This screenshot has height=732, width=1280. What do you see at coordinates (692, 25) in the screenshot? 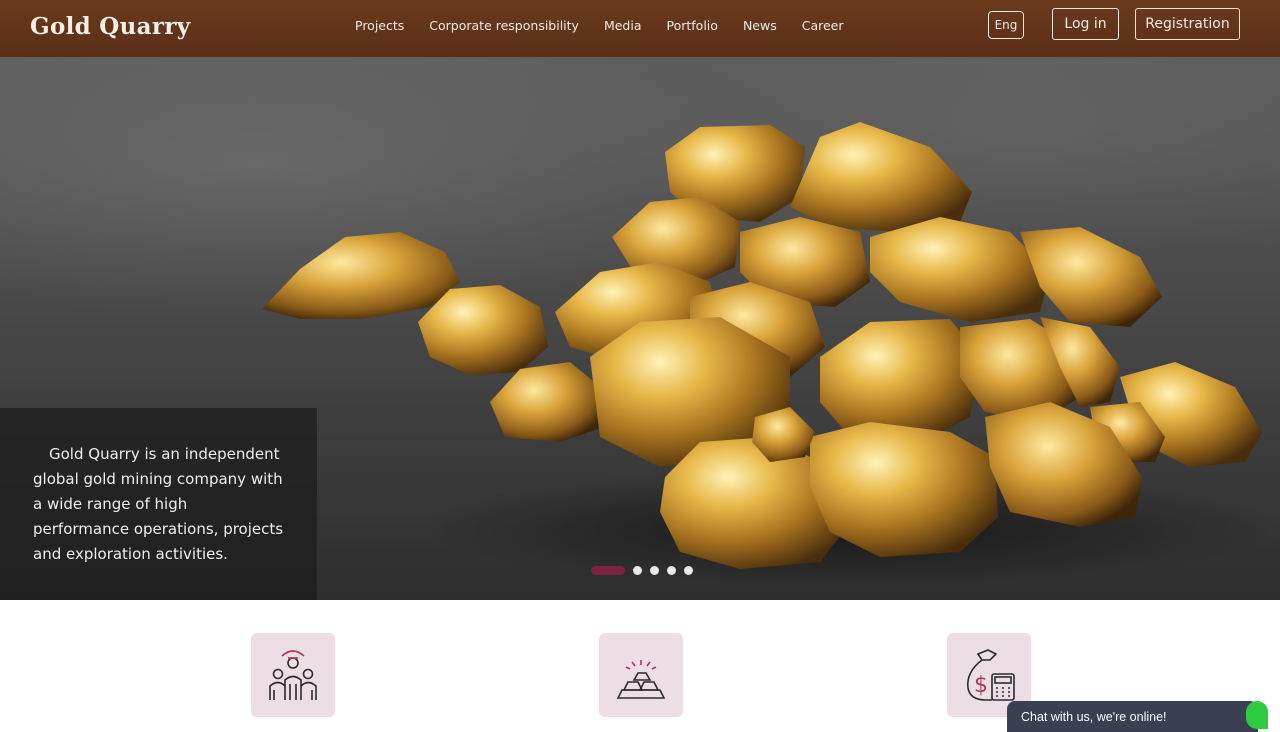
I see `nav-item-portfolio: Portfolio` at bounding box center [692, 25].